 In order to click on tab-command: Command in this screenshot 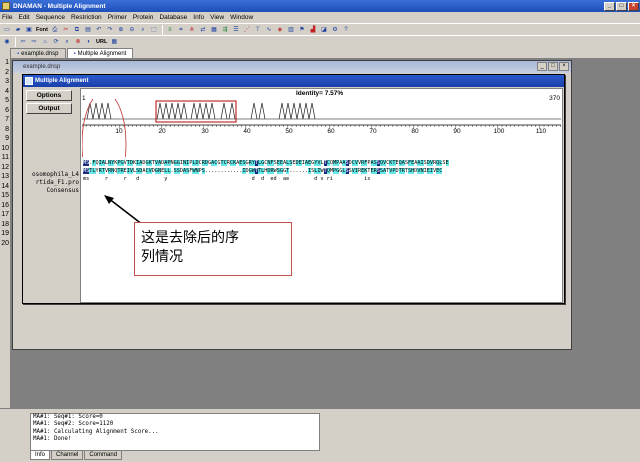, I will do `click(103, 455)`.